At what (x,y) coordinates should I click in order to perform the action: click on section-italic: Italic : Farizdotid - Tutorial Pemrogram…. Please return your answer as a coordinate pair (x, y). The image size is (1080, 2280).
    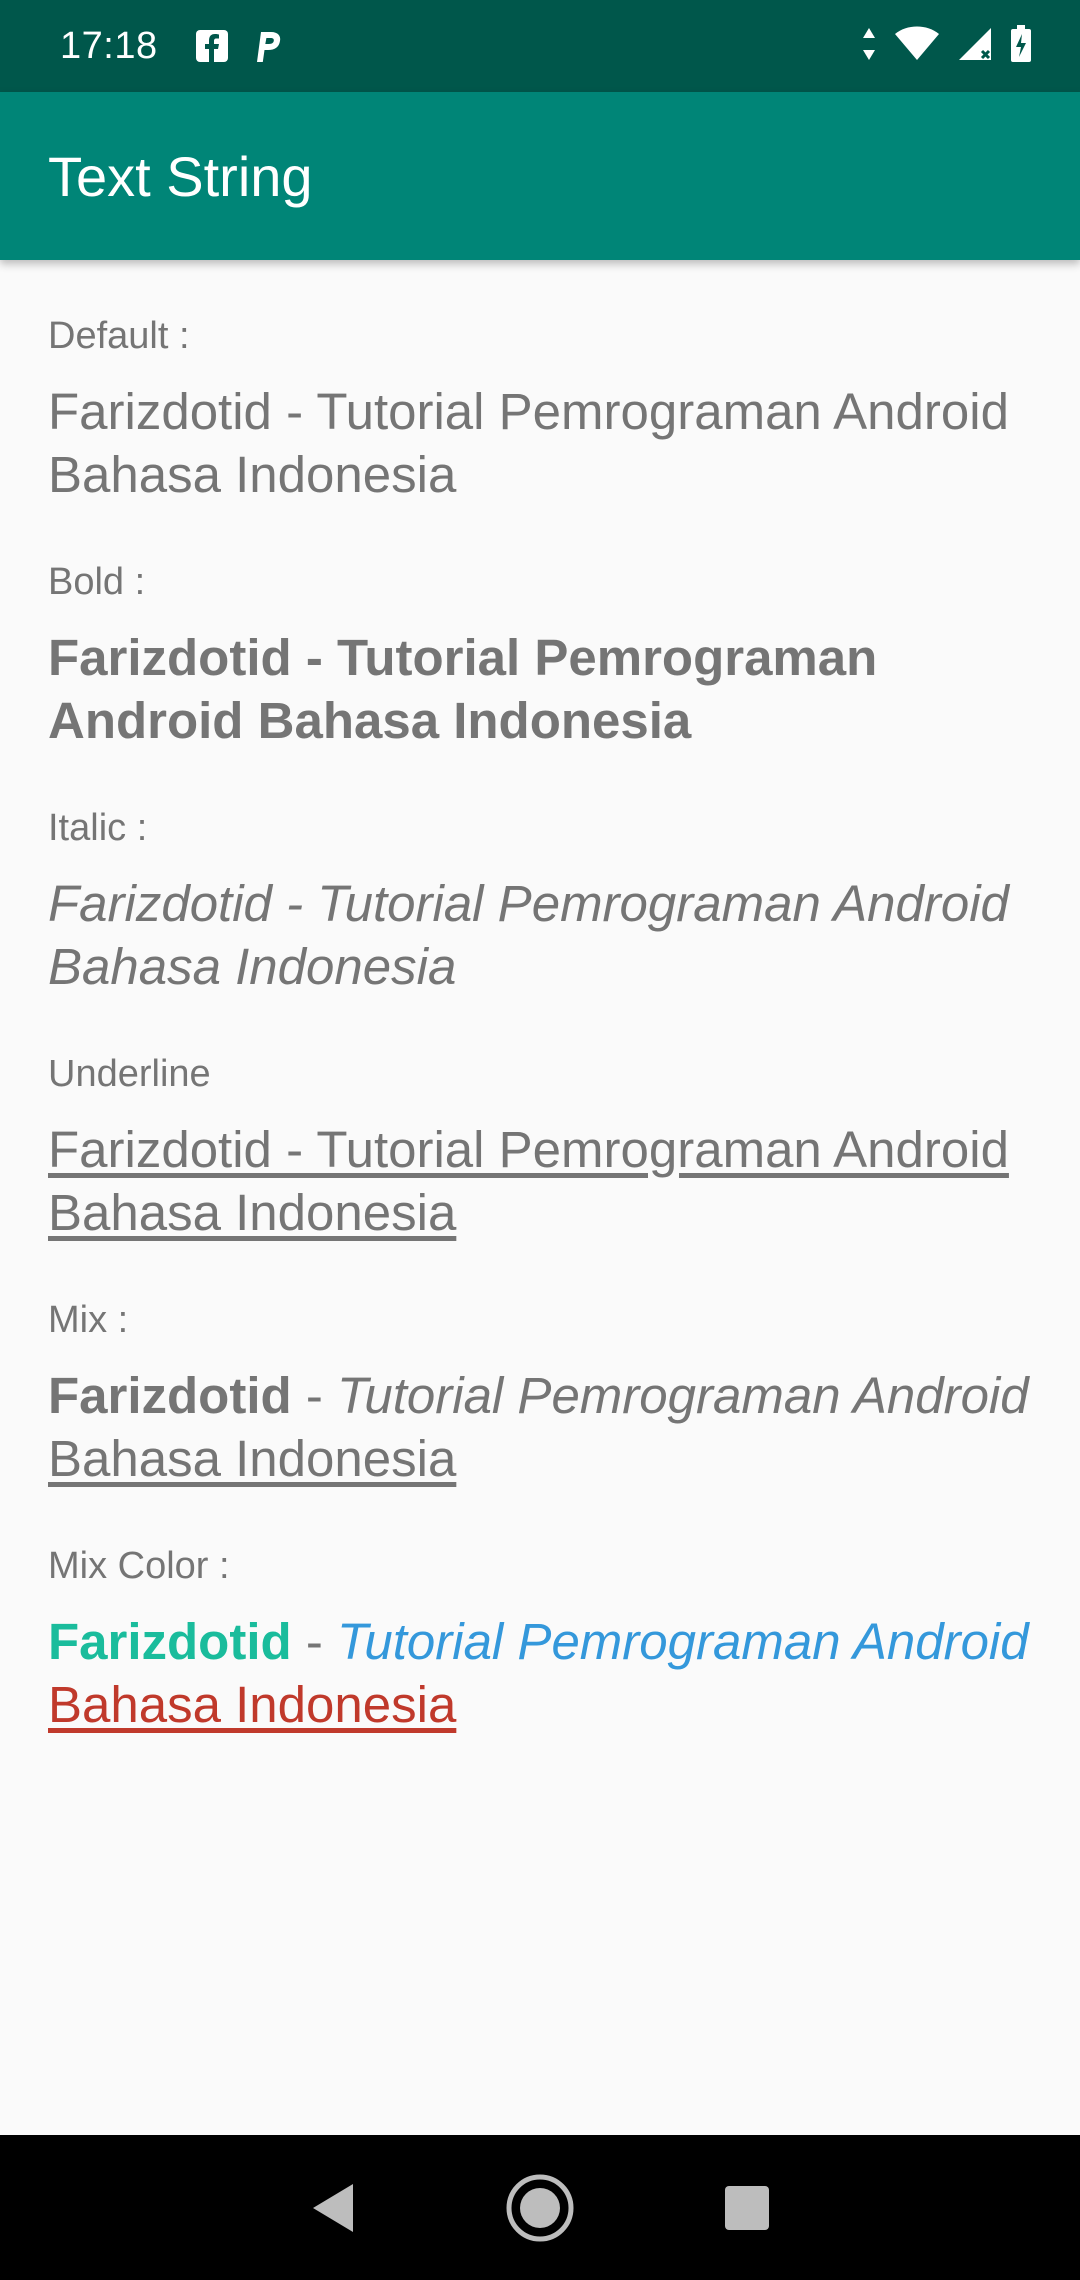
    Looking at the image, I should click on (540, 901).